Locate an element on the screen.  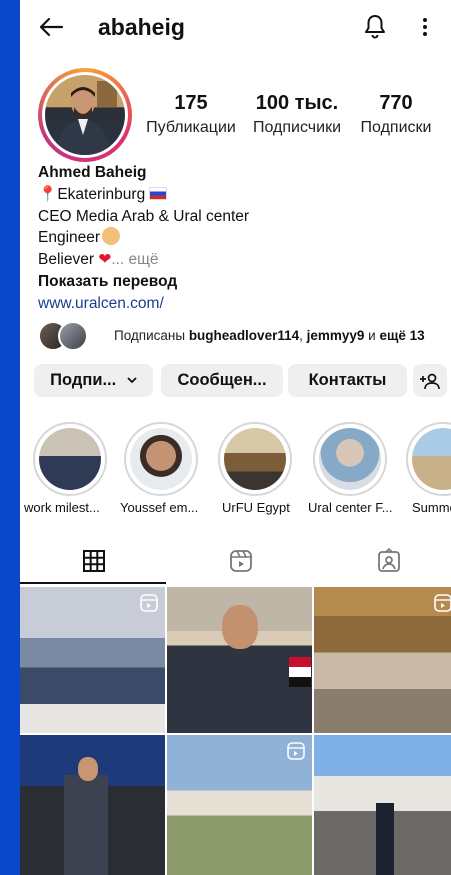
following-count: 770 is located at coordinates (396, 103).